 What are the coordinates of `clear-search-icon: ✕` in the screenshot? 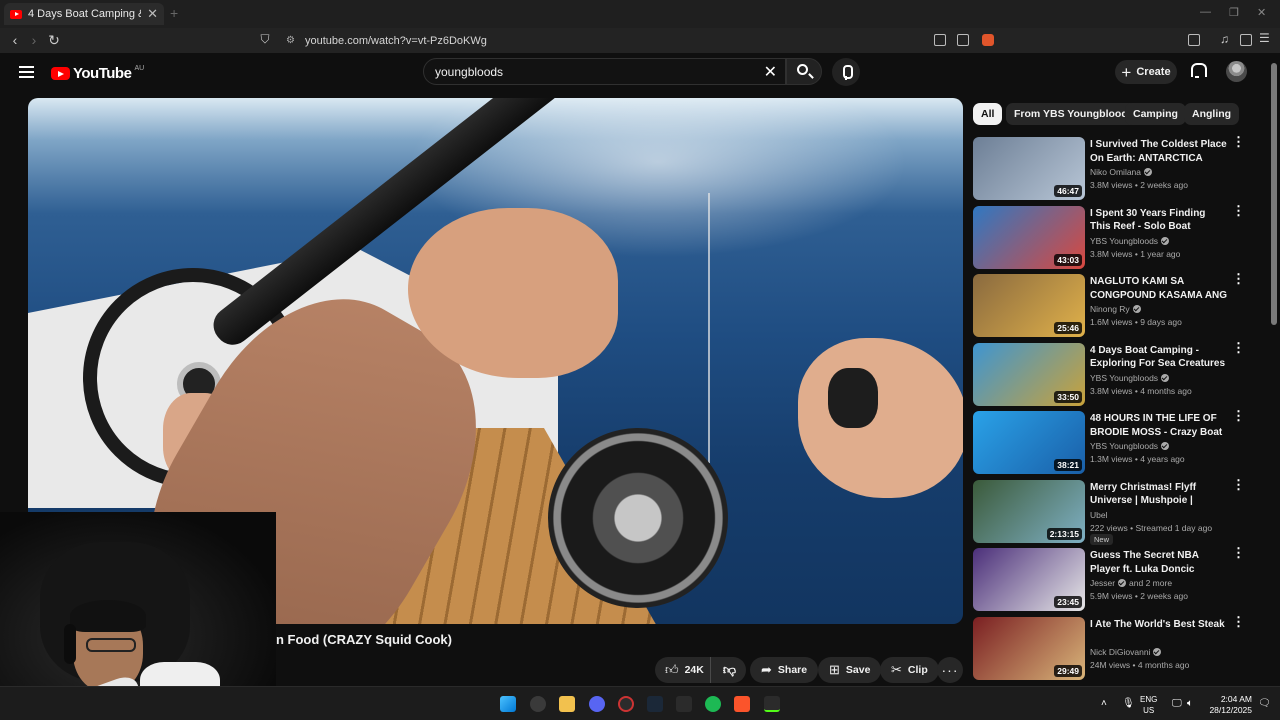 It's located at (770, 72).